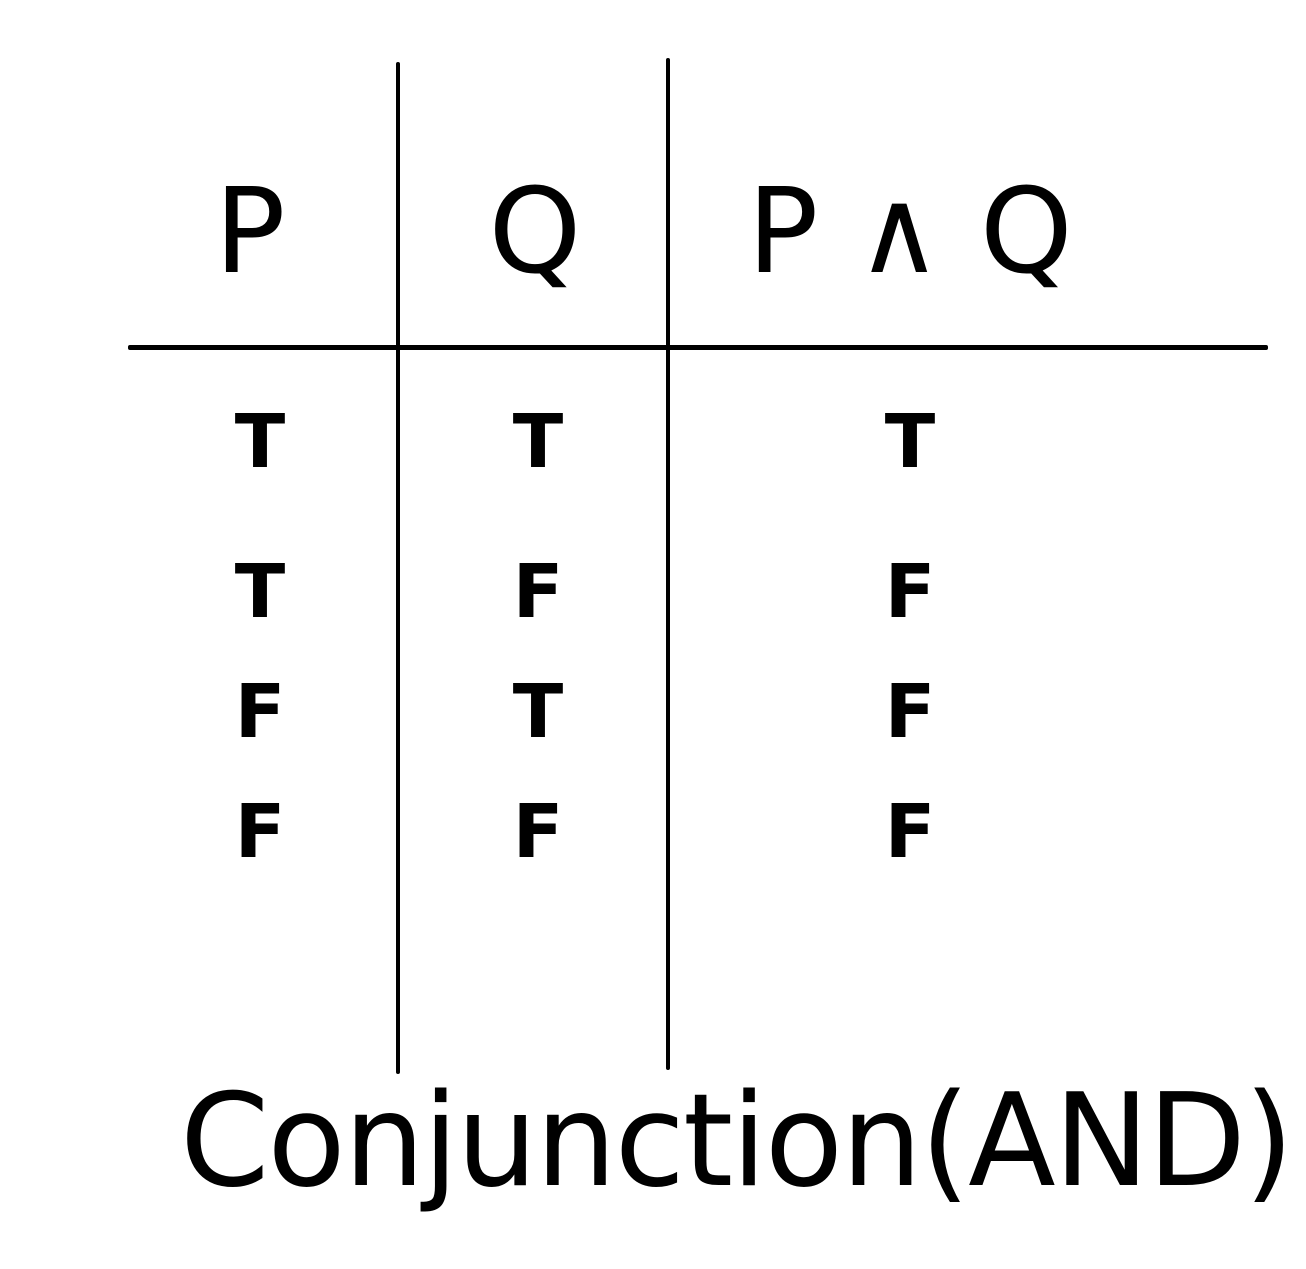 The height and width of the screenshot is (1269, 1306). Describe the element at coordinates (260, 592) in the screenshot. I see `row-2-p: T` at that location.